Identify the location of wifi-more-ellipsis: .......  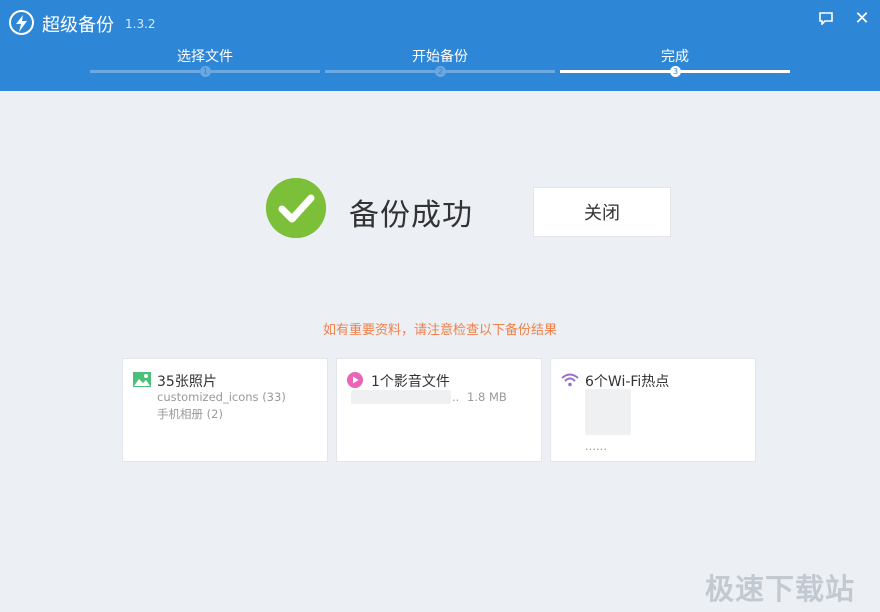
(596, 446).